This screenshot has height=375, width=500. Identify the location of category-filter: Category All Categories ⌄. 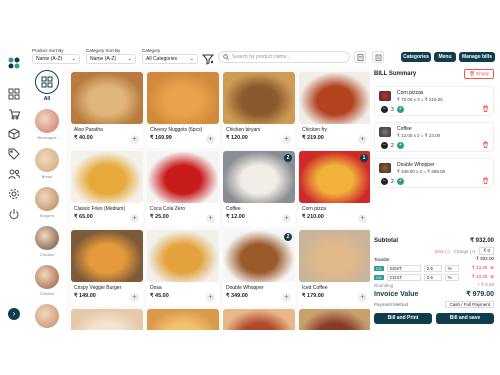
(170, 56).